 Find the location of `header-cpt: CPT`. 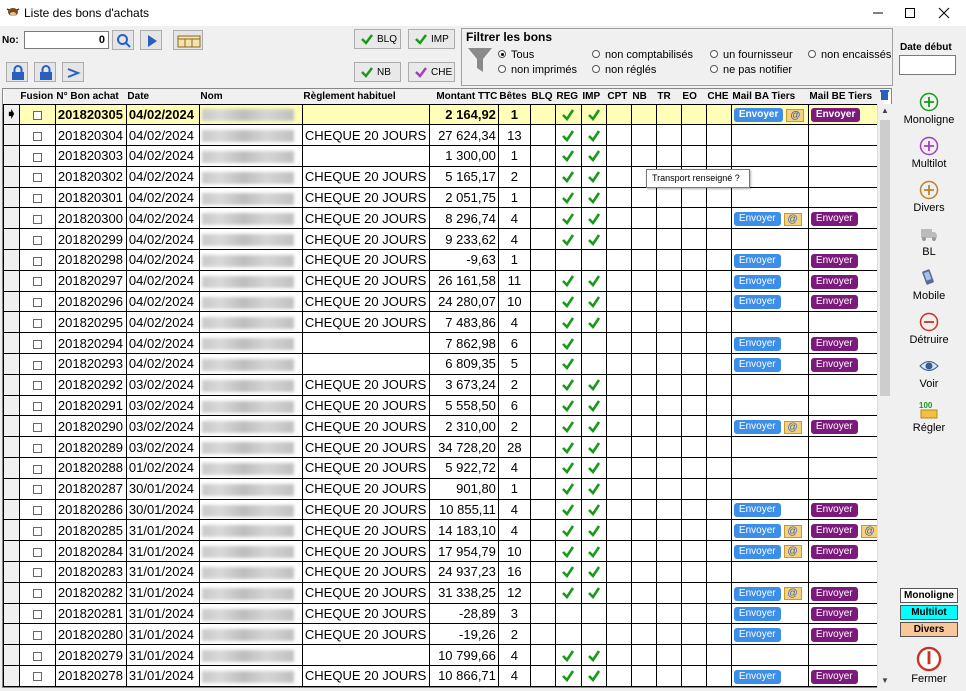

header-cpt: CPT is located at coordinates (619, 96).